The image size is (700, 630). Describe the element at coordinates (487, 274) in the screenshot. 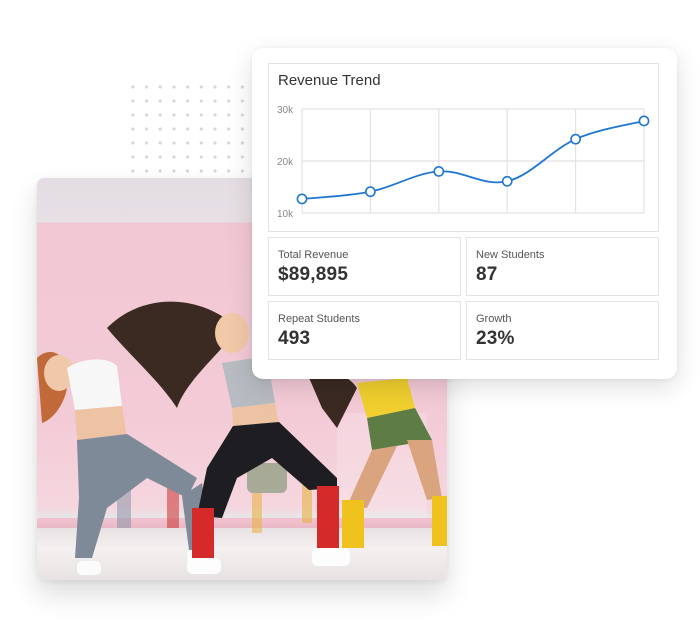

I see `stat-value: 87` at that location.